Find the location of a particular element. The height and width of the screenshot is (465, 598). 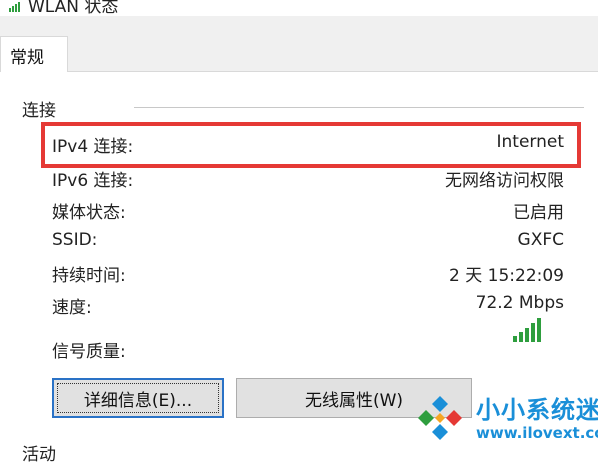

panel-top-border is located at coordinates (333, 71).